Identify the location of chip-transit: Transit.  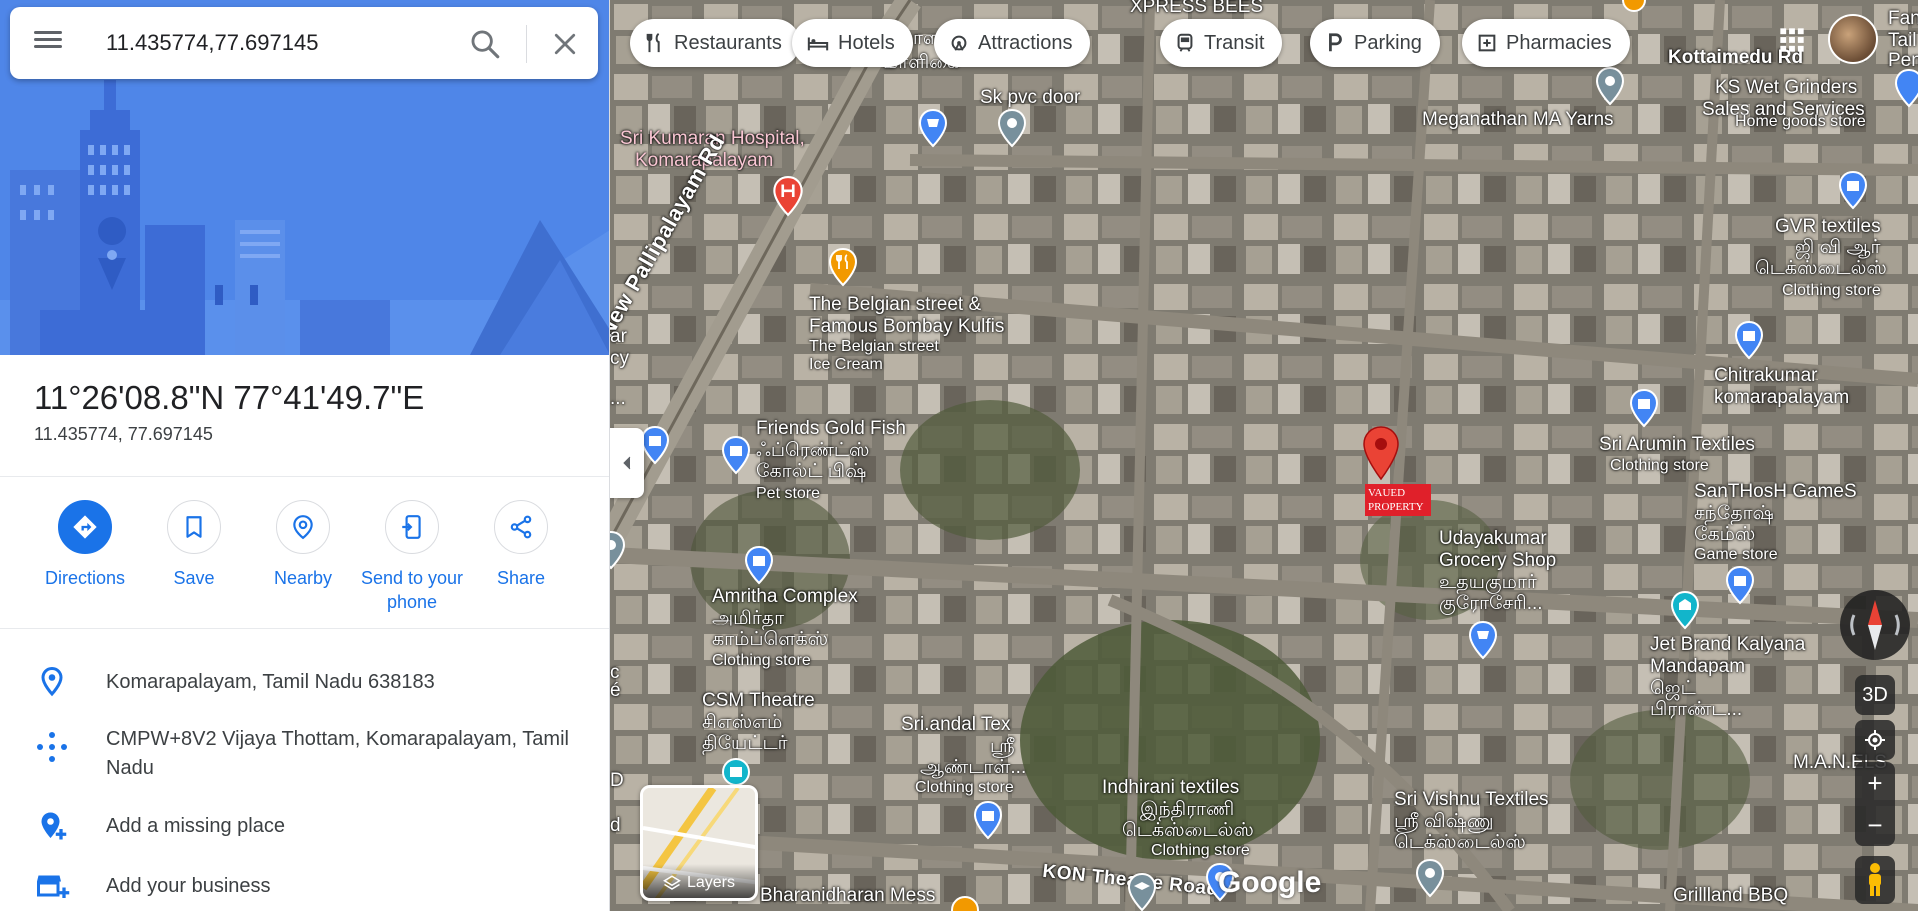
(1221, 43).